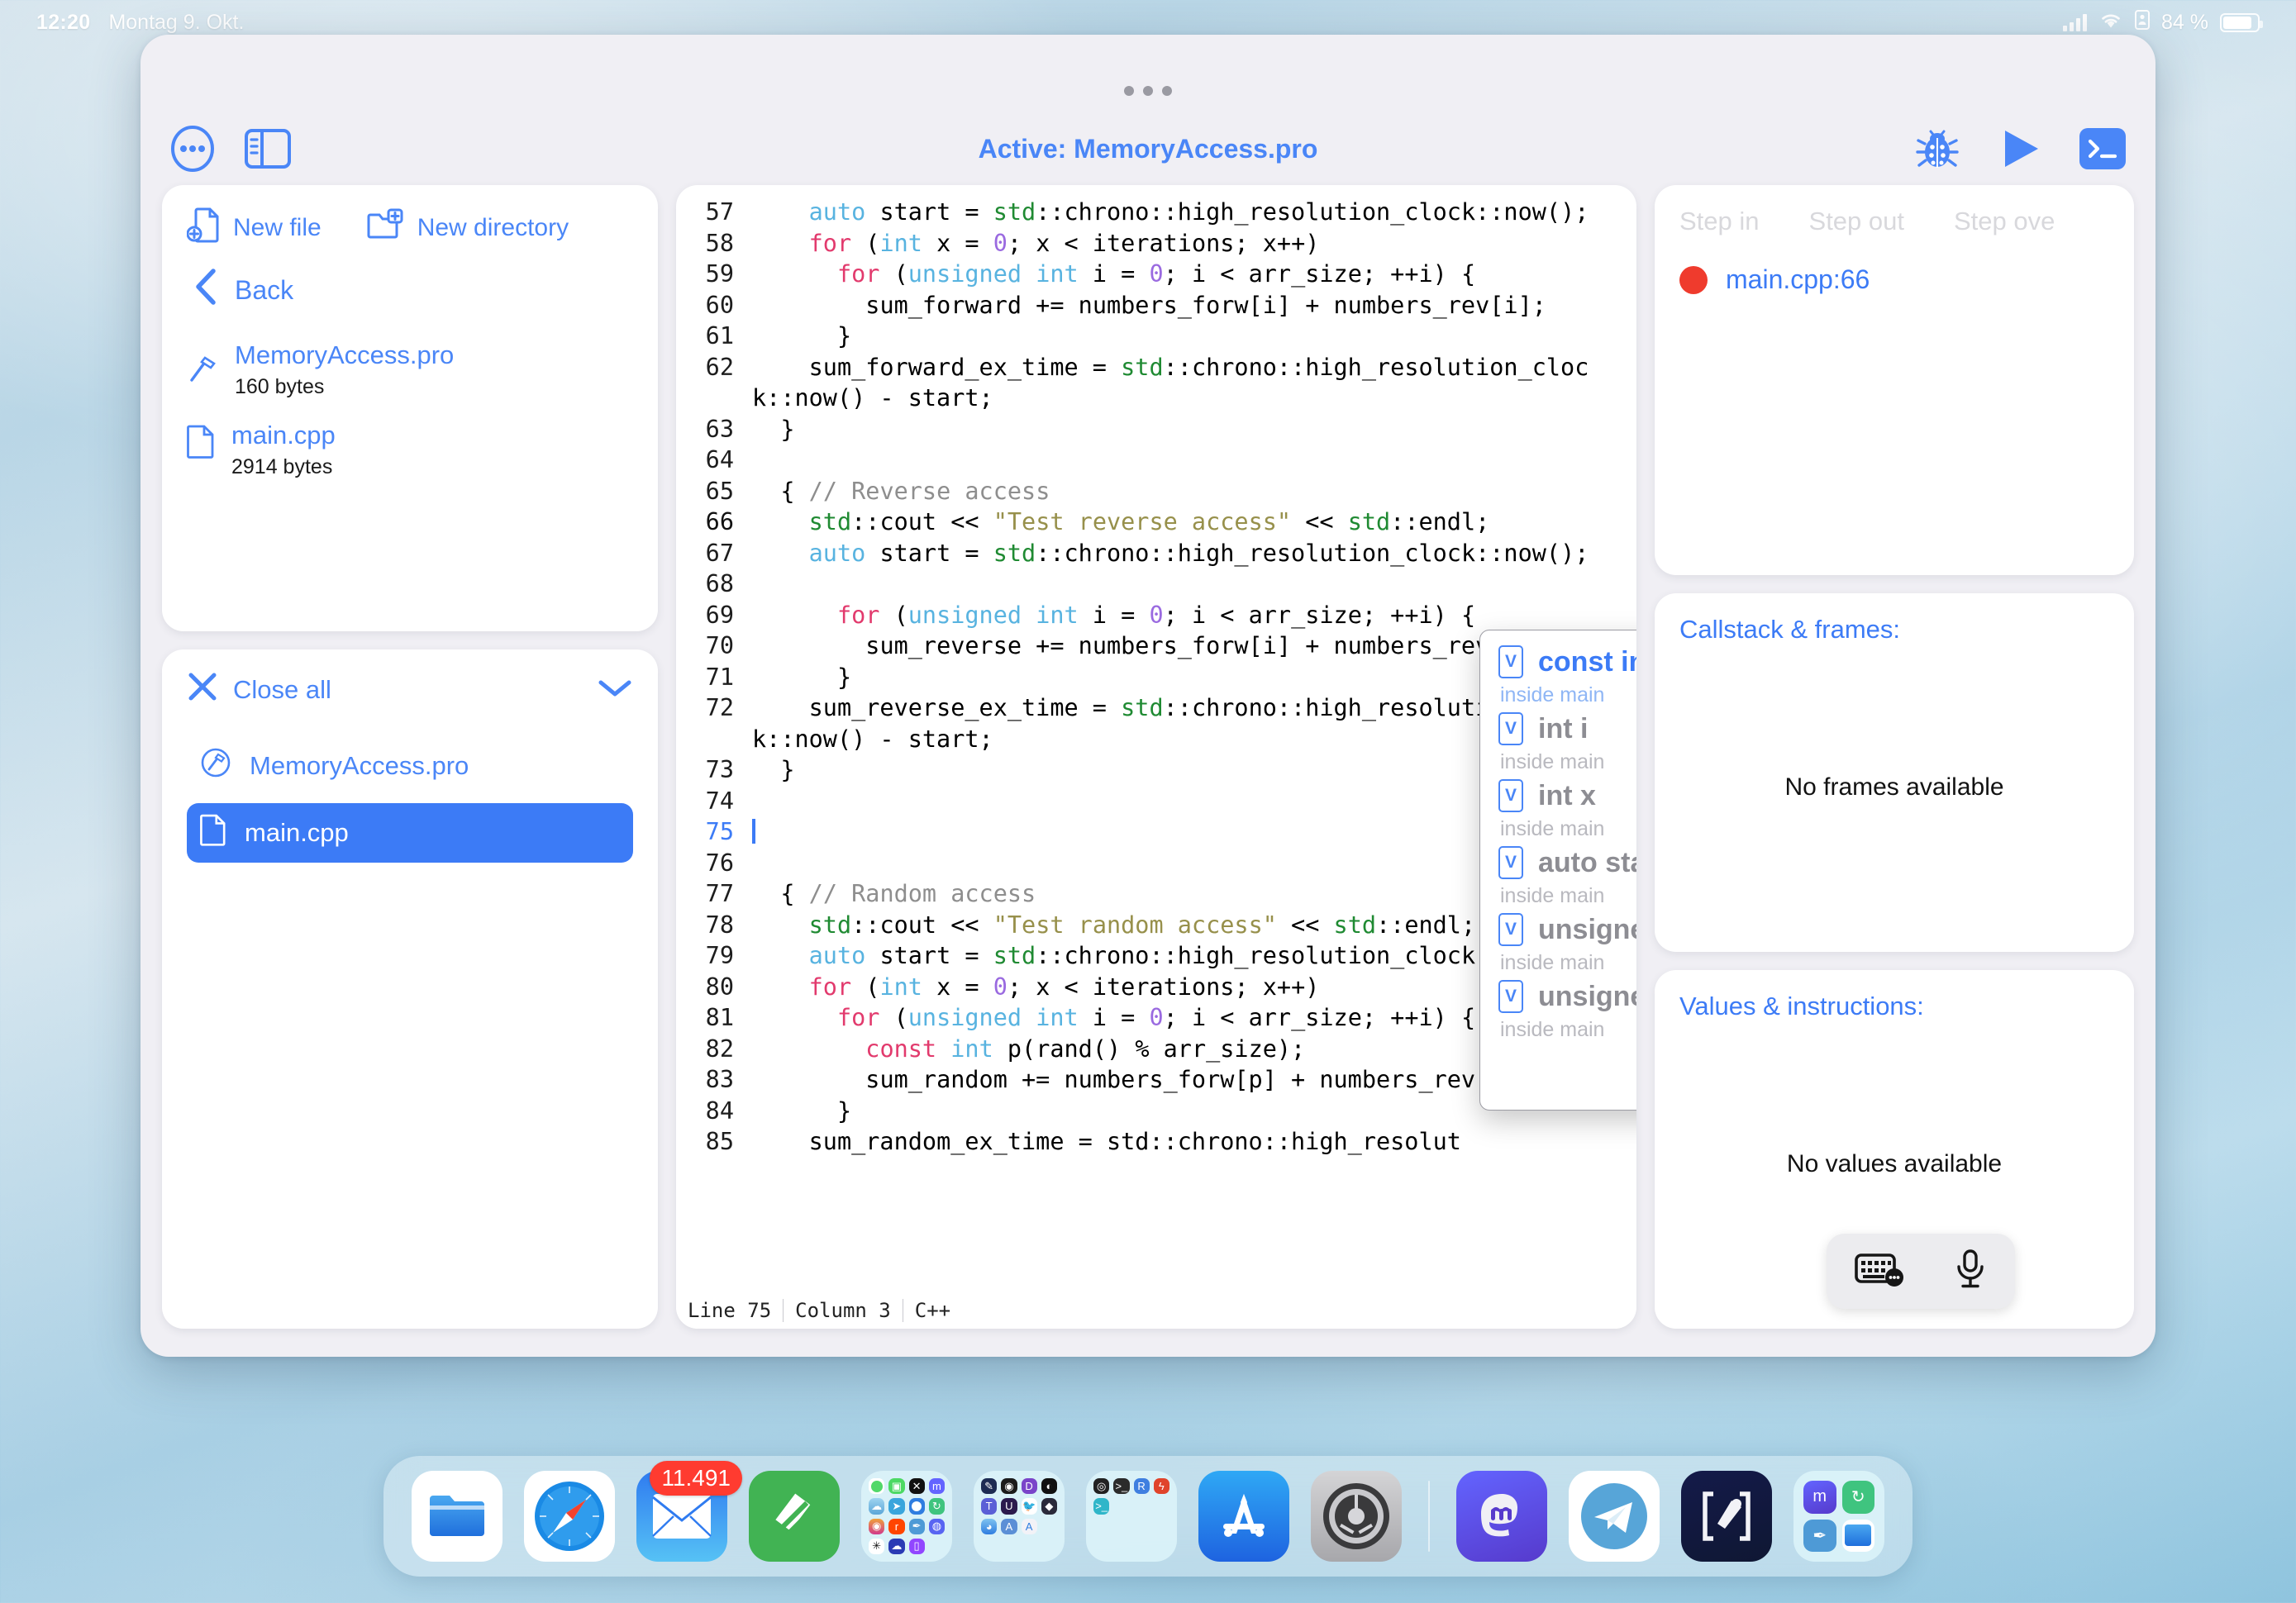 This screenshot has width=2296, height=1603. I want to click on line-number: 83, so click(714, 1080).